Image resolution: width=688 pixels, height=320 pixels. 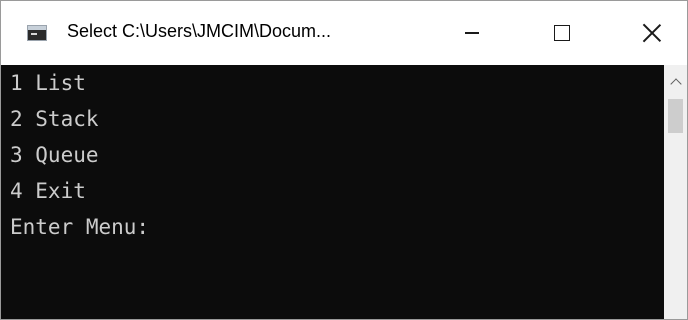 I want to click on minimize-button, so click(x=472, y=33).